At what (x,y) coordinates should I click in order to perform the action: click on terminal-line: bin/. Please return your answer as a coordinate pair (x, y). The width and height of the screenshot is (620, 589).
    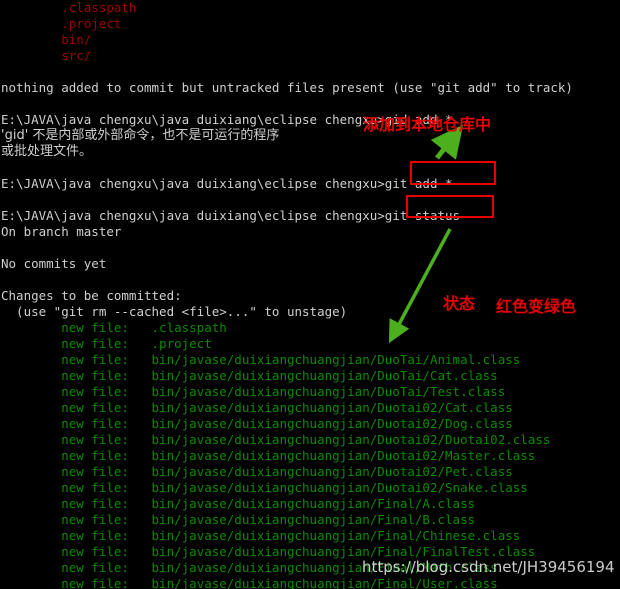
    Looking at the image, I should click on (46, 39).